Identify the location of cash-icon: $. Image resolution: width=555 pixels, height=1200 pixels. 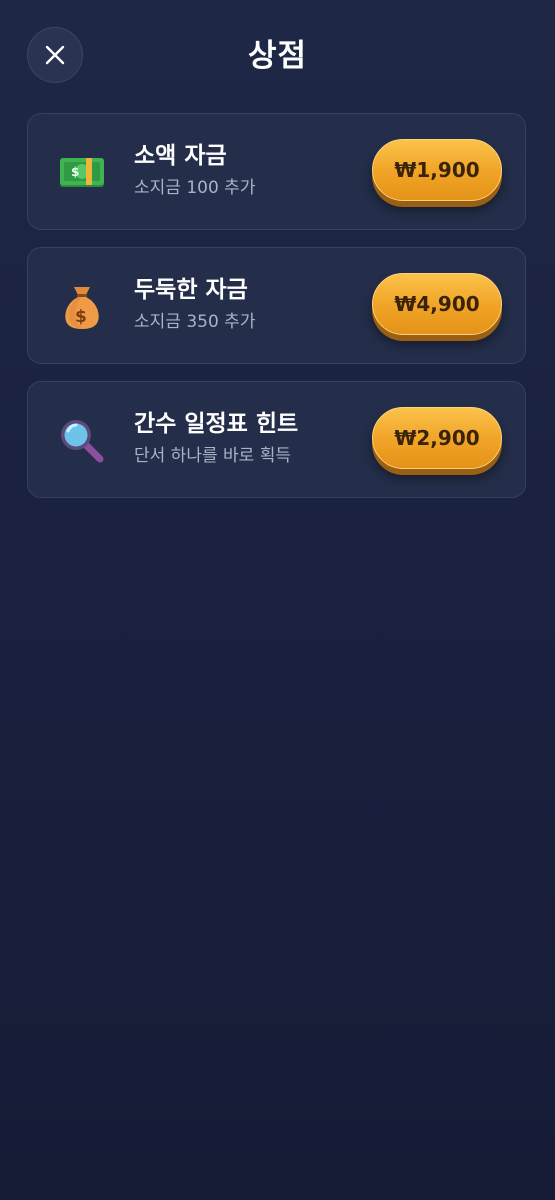
(82, 172).